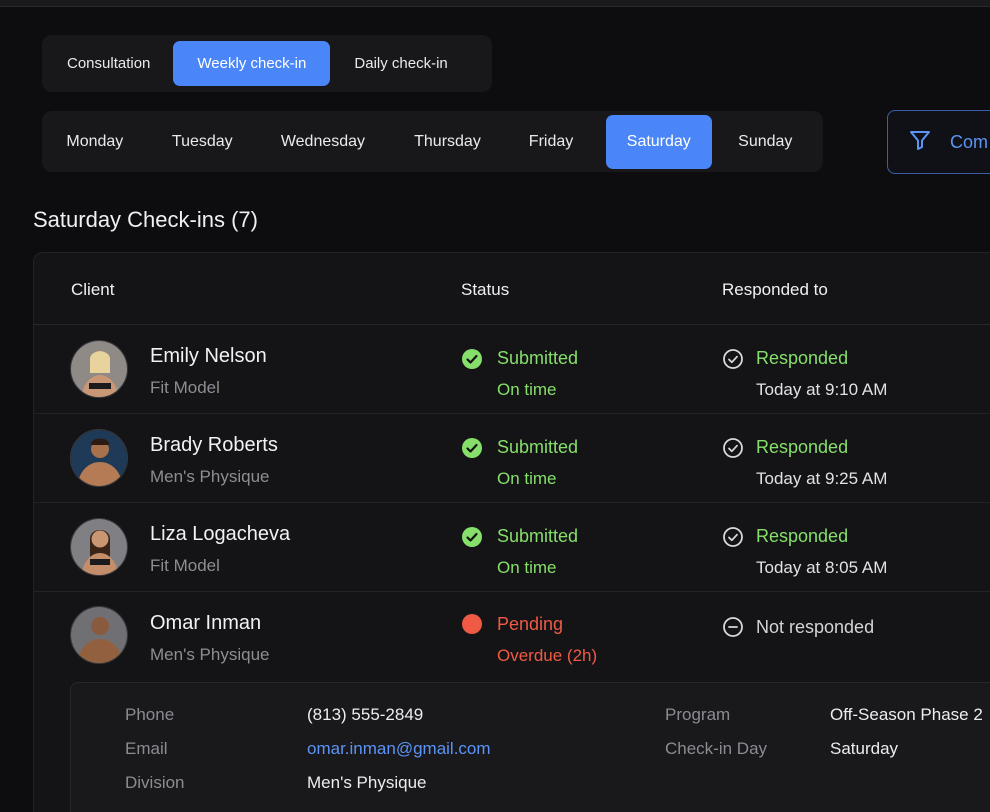 The image size is (990, 812). Describe the element at coordinates (399, 749) in the screenshot. I see `detail-email-link: omar.inman@gmail.com` at that location.